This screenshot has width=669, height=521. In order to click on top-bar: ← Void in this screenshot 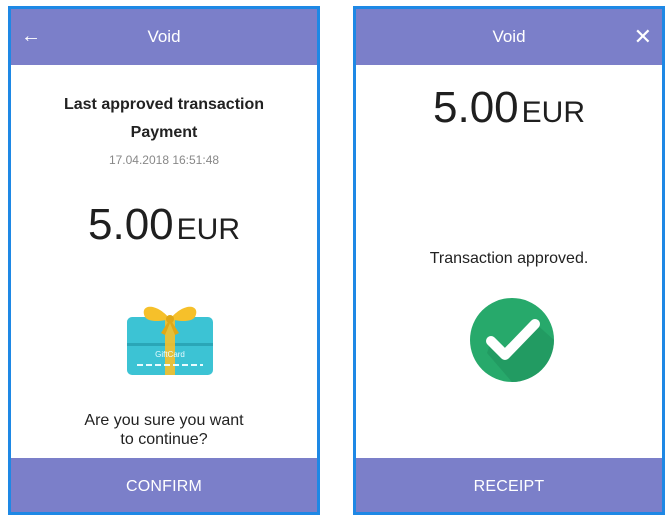, I will do `click(164, 37)`.